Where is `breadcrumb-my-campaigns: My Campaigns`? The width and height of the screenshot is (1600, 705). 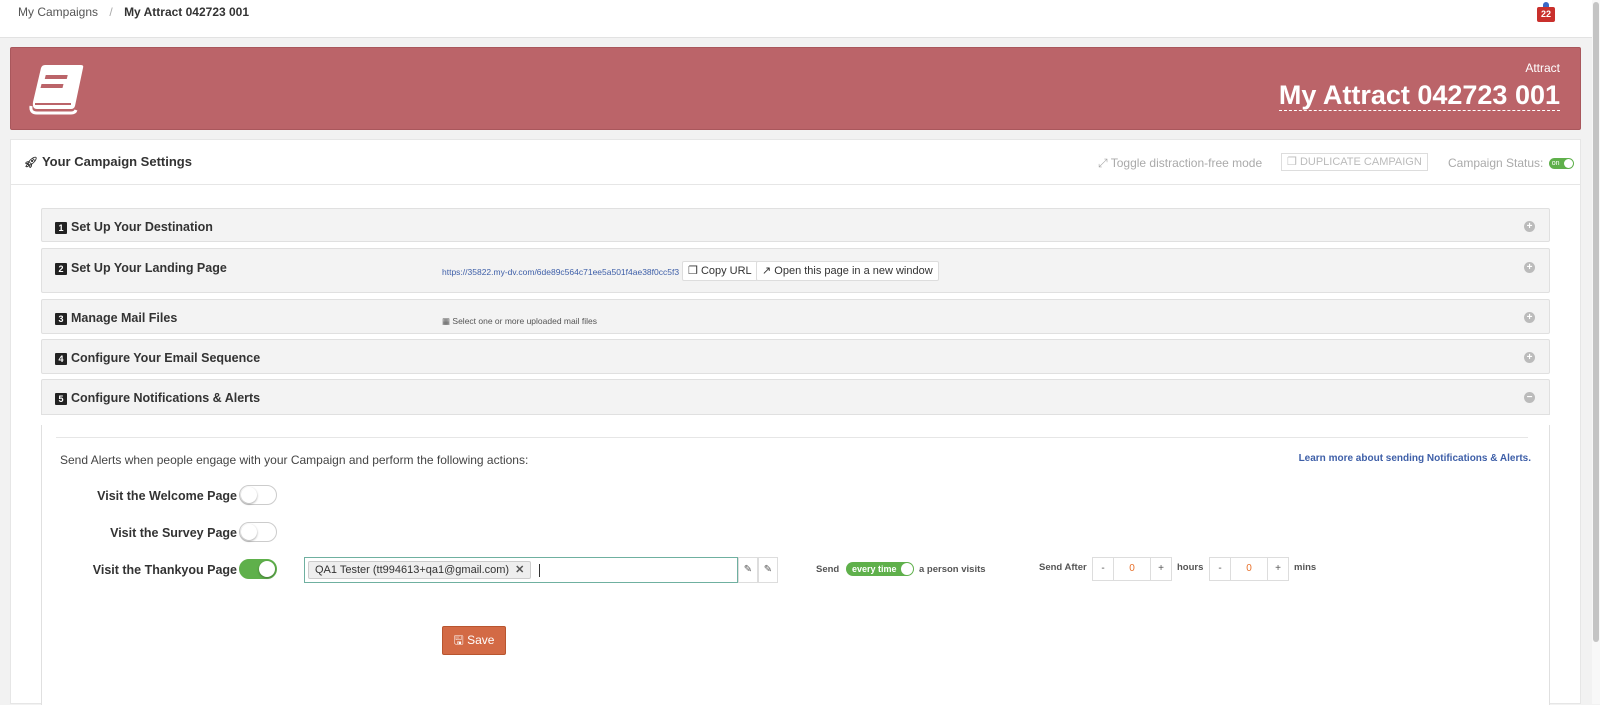 breadcrumb-my-campaigns: My Campaigns is located at coordinates (58, 12).